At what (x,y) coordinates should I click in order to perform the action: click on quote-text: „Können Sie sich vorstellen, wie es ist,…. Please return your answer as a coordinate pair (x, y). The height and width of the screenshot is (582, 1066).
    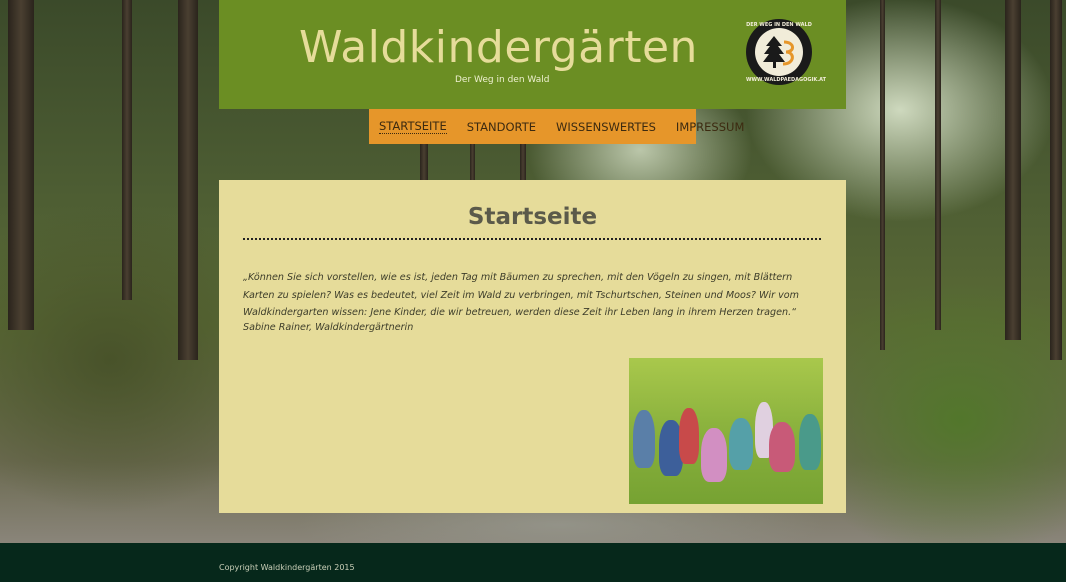
    Looking at the image, I should click on (521, 295).